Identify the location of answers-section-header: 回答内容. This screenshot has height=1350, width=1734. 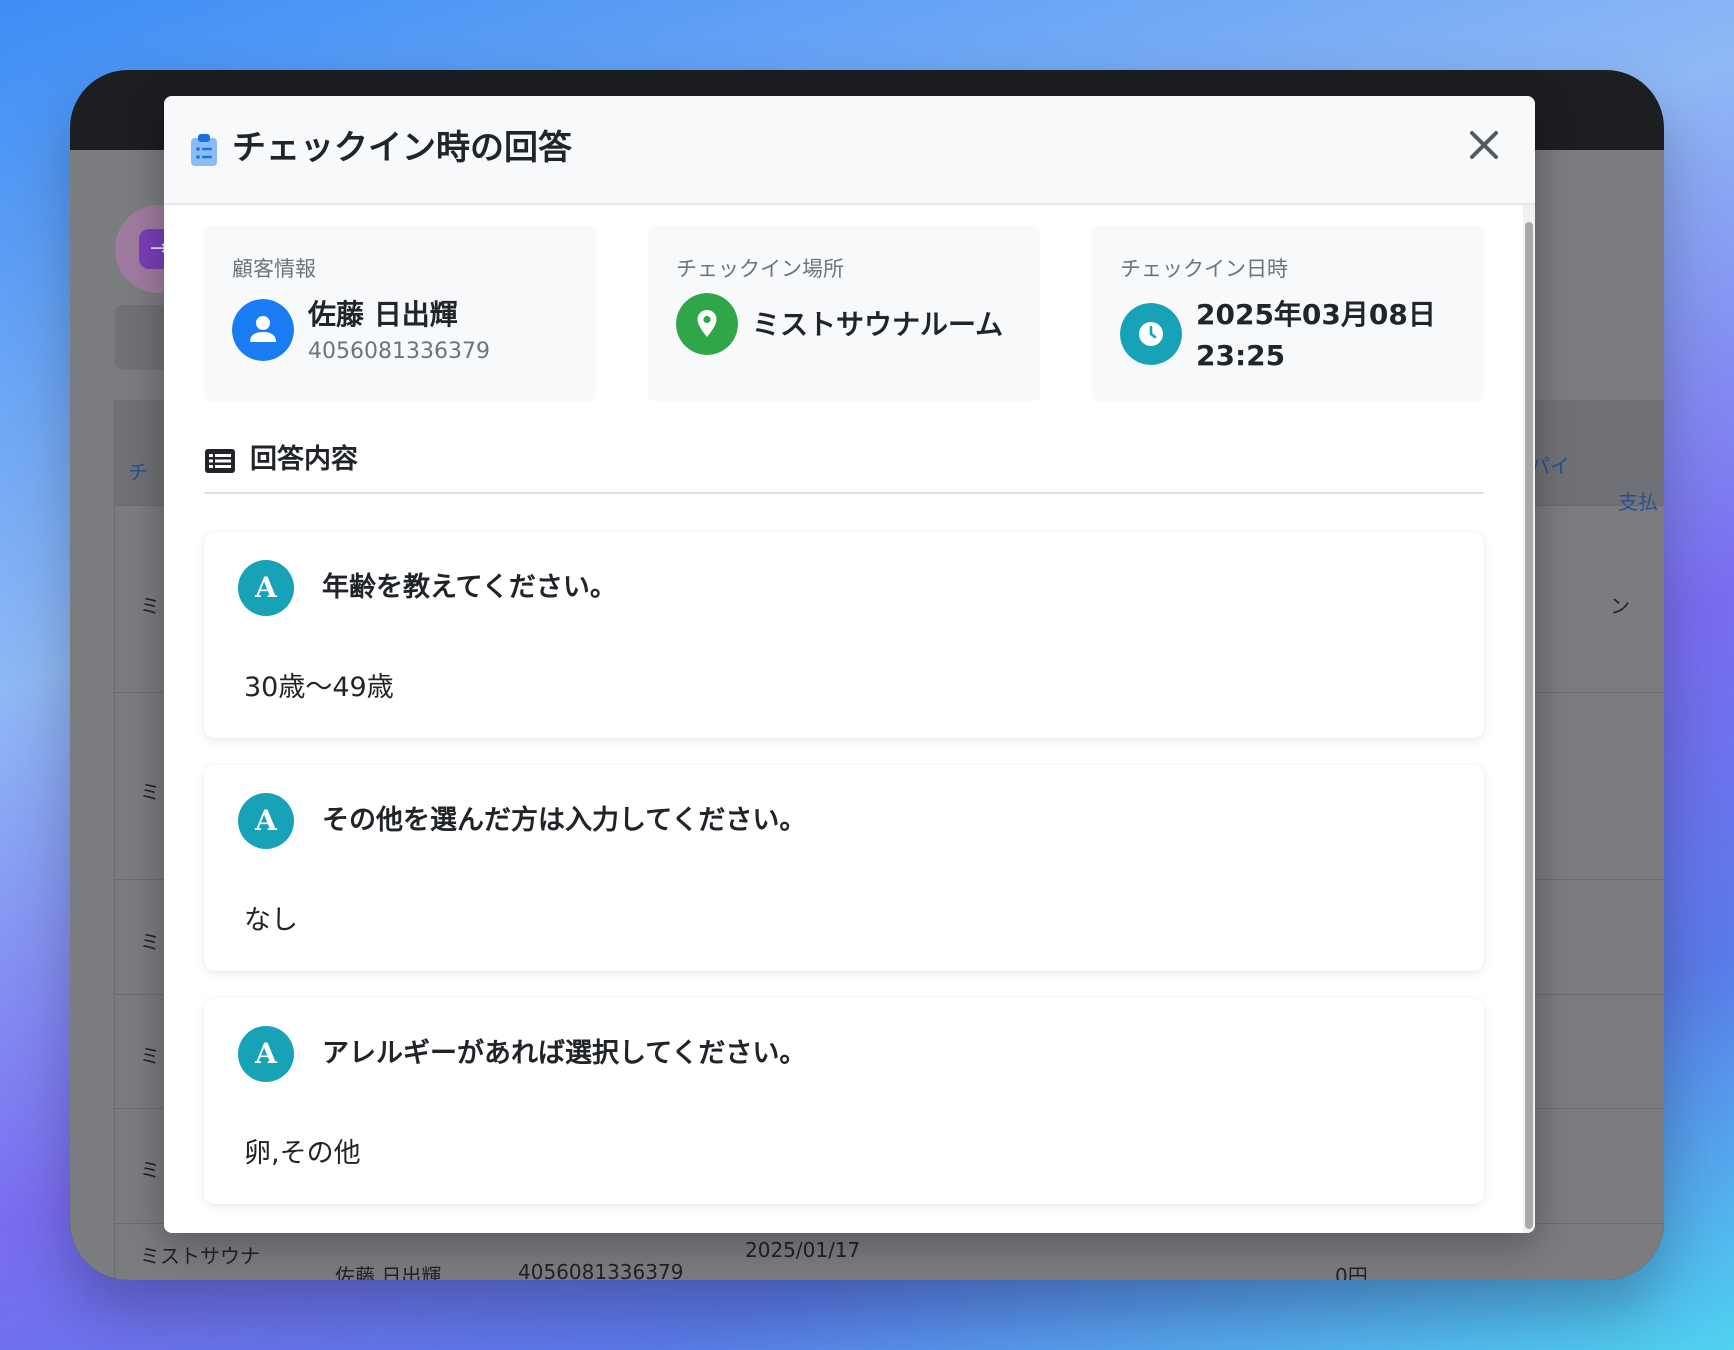
(844, 468).